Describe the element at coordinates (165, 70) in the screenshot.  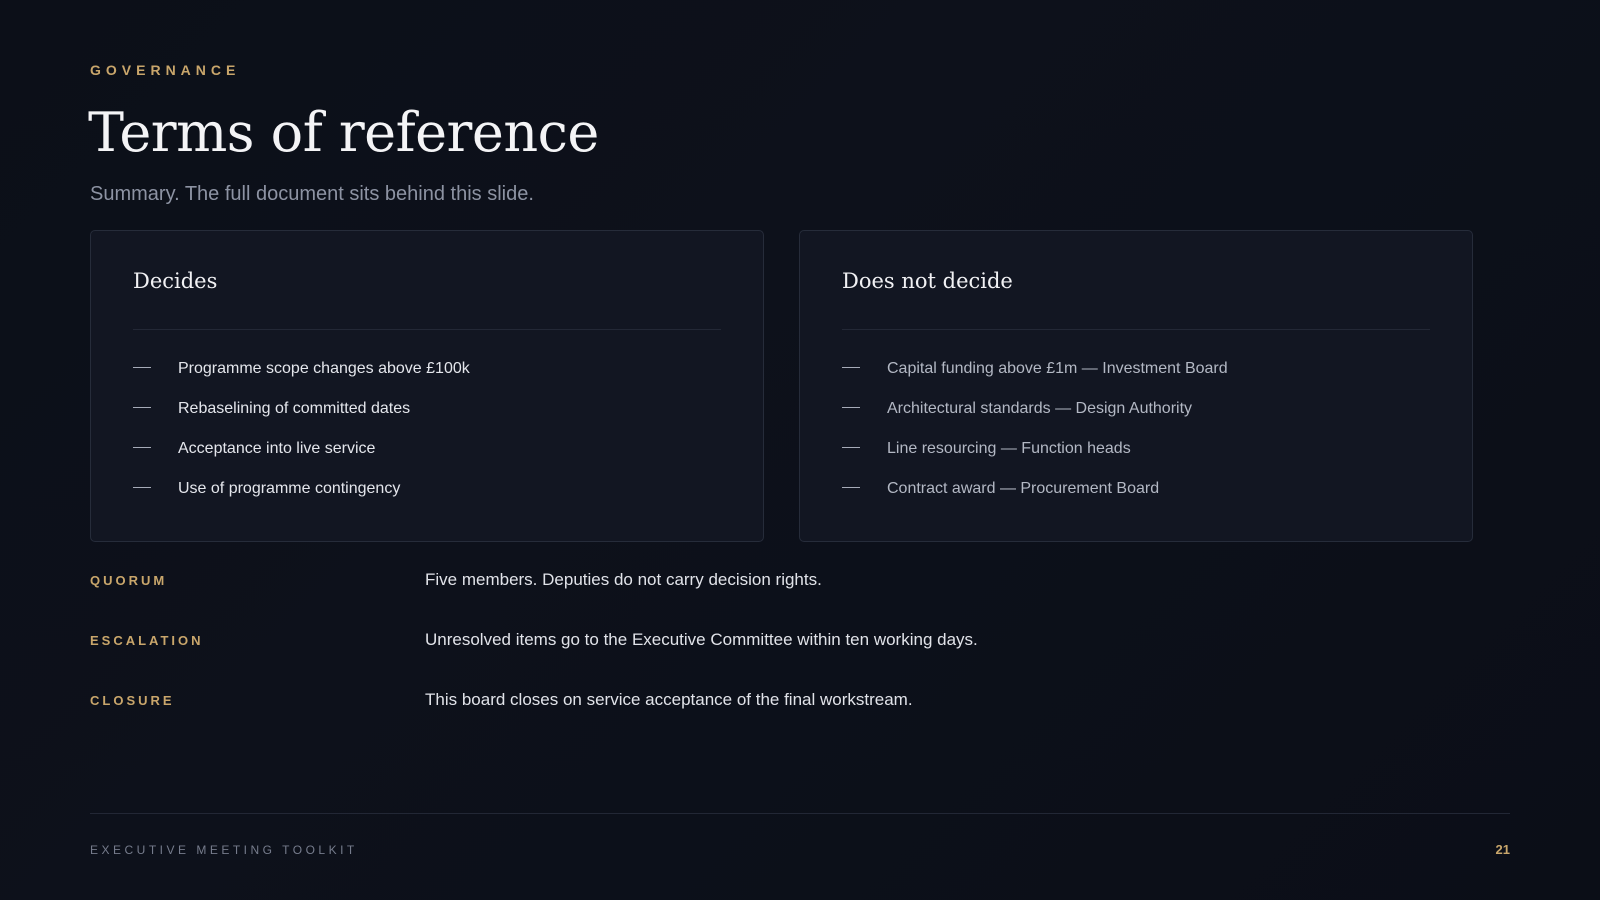
I see `section-eyebrow: GOVERNANCE` at that location.